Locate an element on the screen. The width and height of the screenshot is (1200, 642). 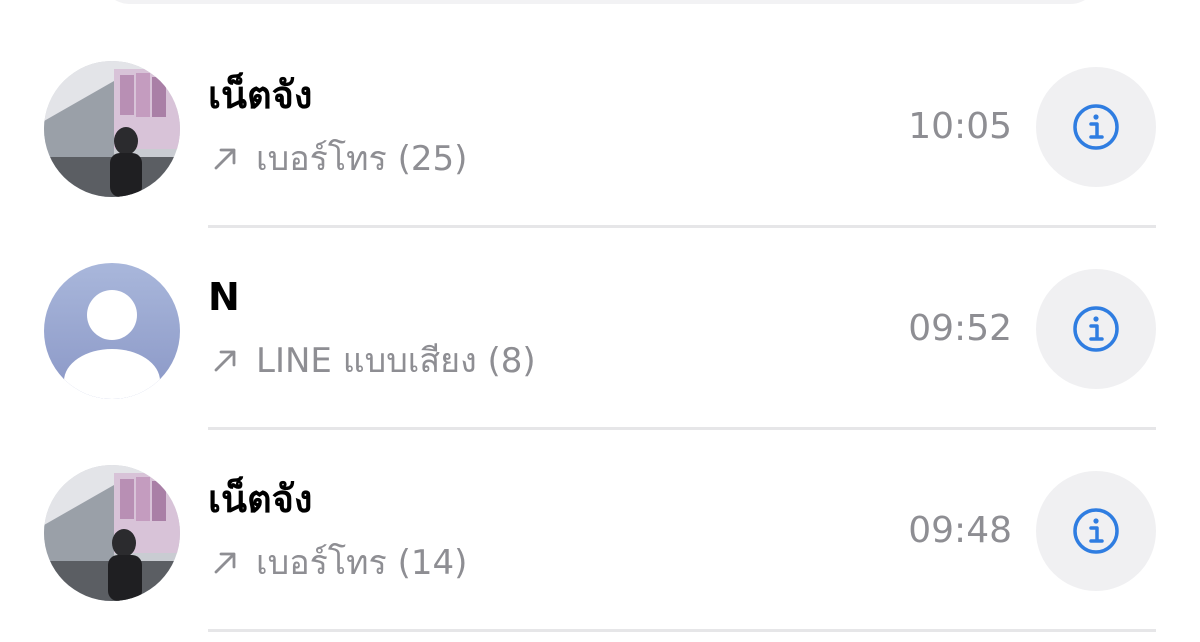
call-time: 10:05 is located at coordinates (960, 126).